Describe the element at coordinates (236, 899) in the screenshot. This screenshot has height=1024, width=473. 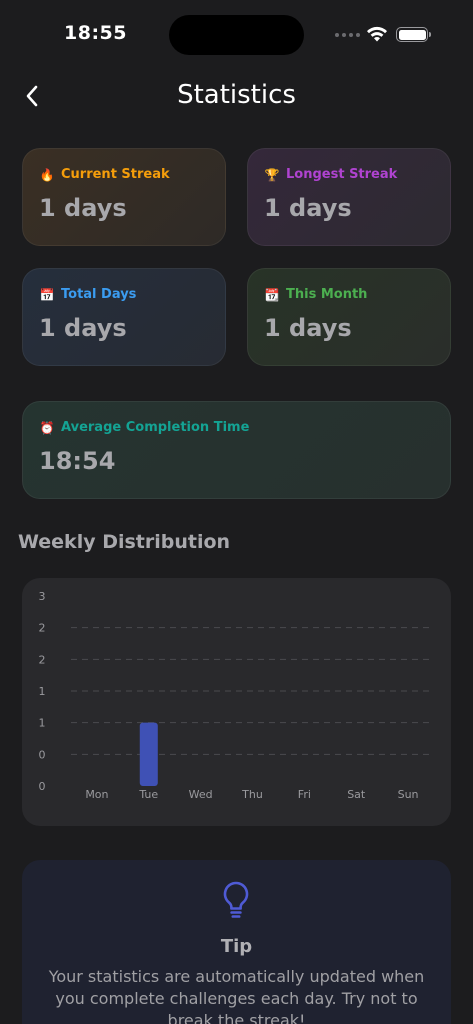
I see `lightbulb-icon` at that location.